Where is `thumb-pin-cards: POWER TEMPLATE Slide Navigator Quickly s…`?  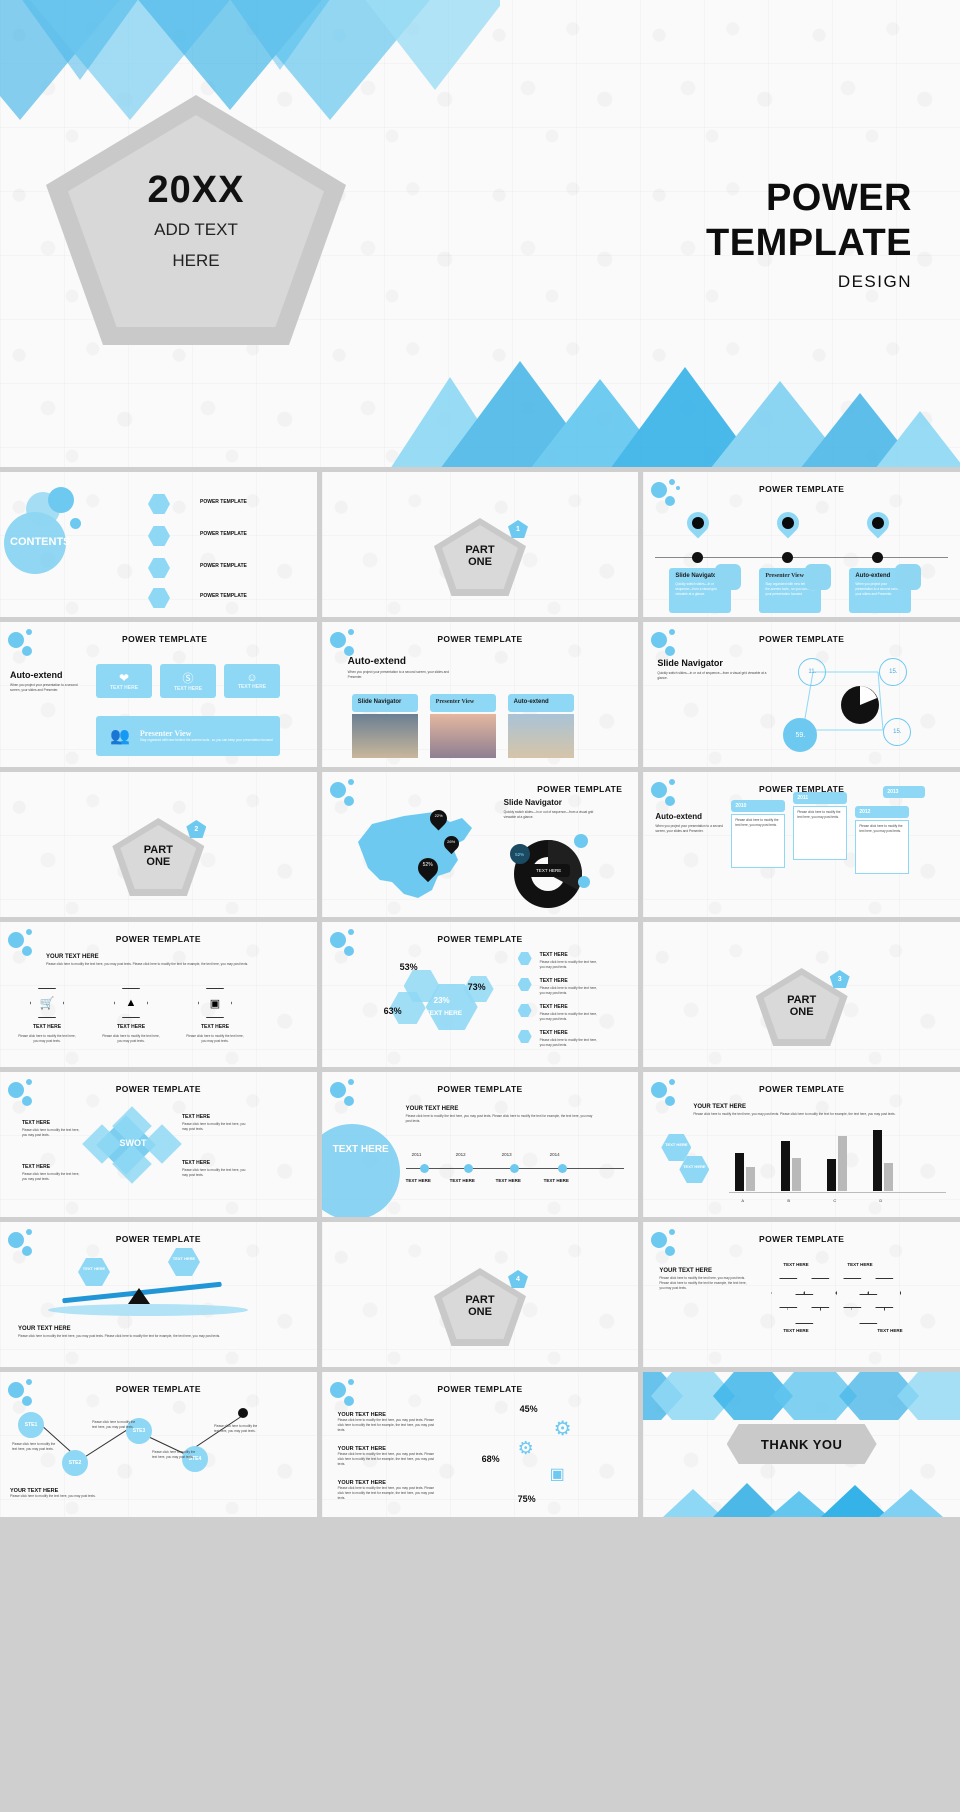
thumb-pin-cards: POWER TEMPLATE Slide Navigator Quickly s… is located at coordinates (801, 544).